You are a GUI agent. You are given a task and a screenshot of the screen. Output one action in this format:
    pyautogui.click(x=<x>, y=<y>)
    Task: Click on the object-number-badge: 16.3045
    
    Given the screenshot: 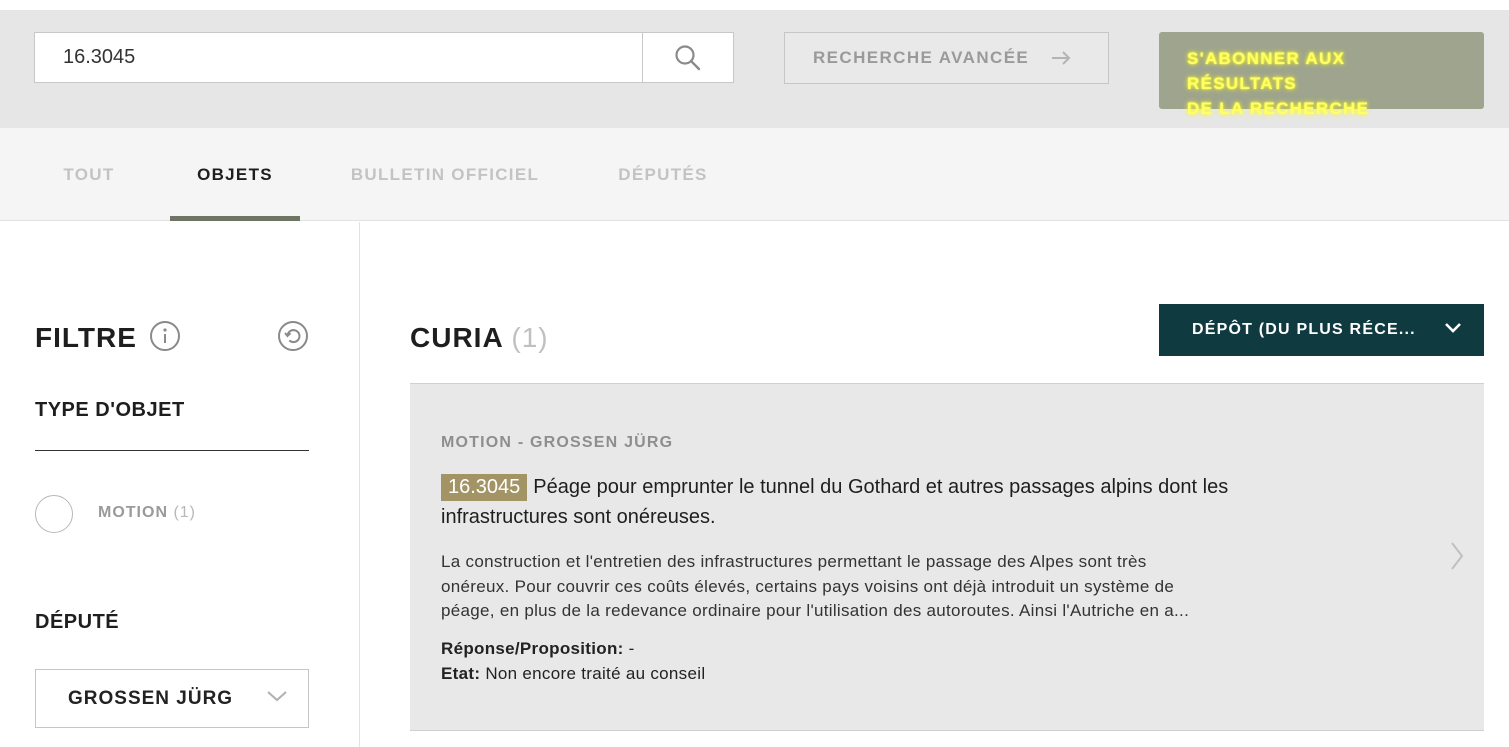 What is the action you would take?
    pyautogui.click(x=484, y=487)
    